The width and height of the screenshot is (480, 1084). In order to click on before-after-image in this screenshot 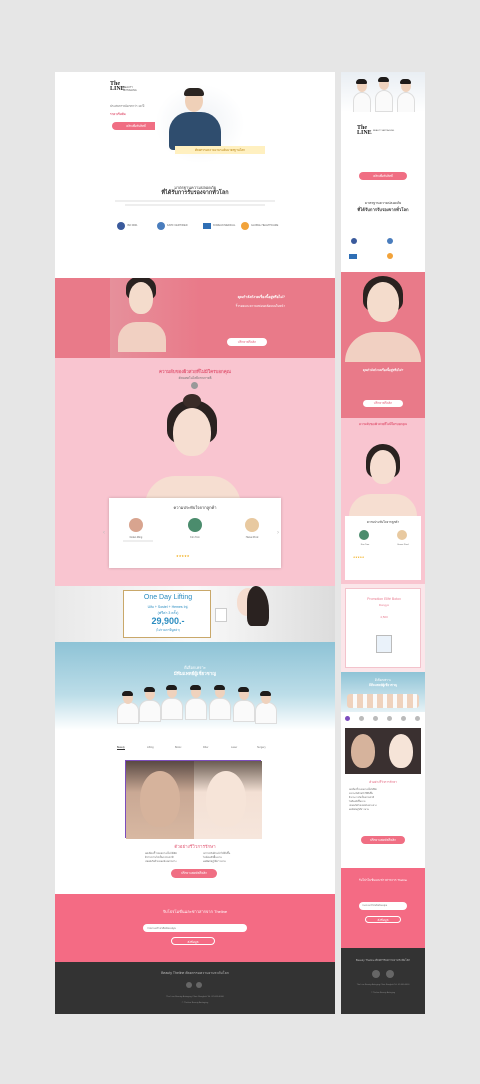, I will do `click(193, 799)`.